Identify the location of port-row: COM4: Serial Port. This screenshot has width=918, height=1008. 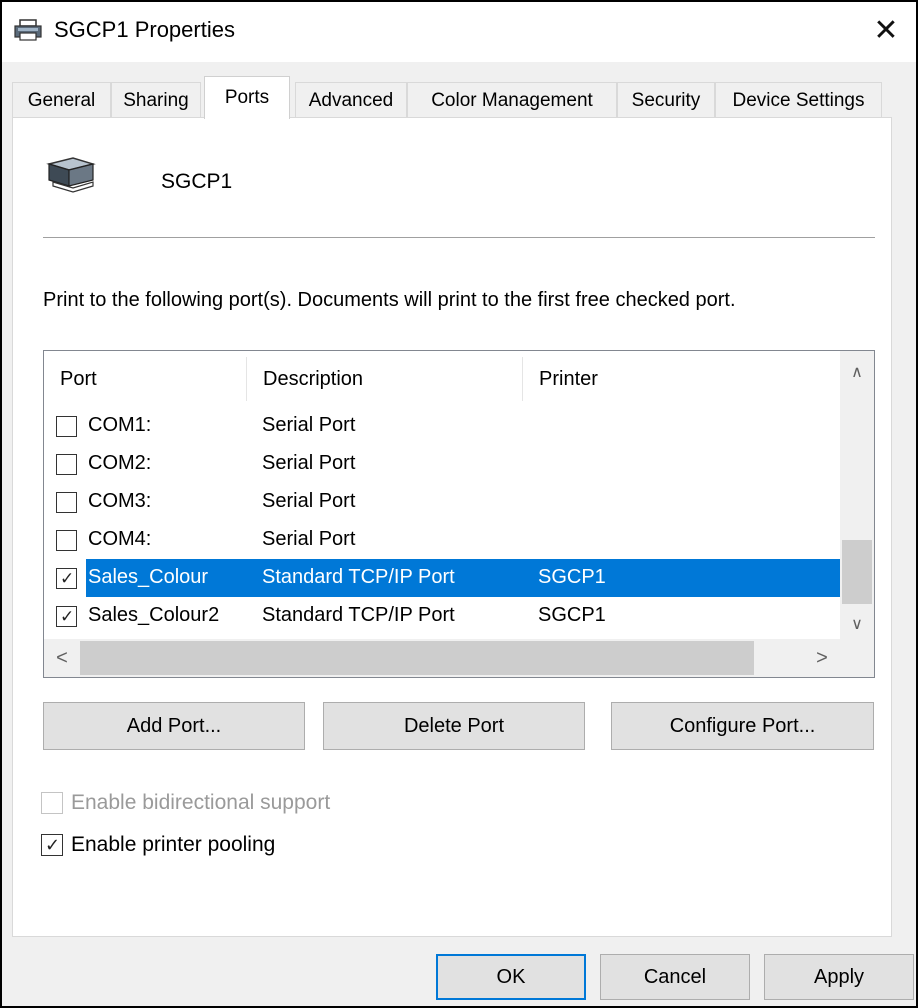
(444, 540).